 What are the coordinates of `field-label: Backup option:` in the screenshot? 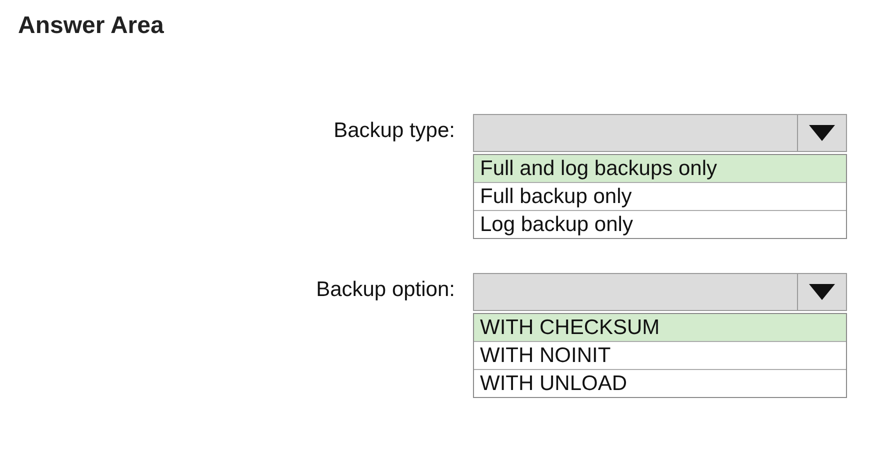 It's located at (385, 290).